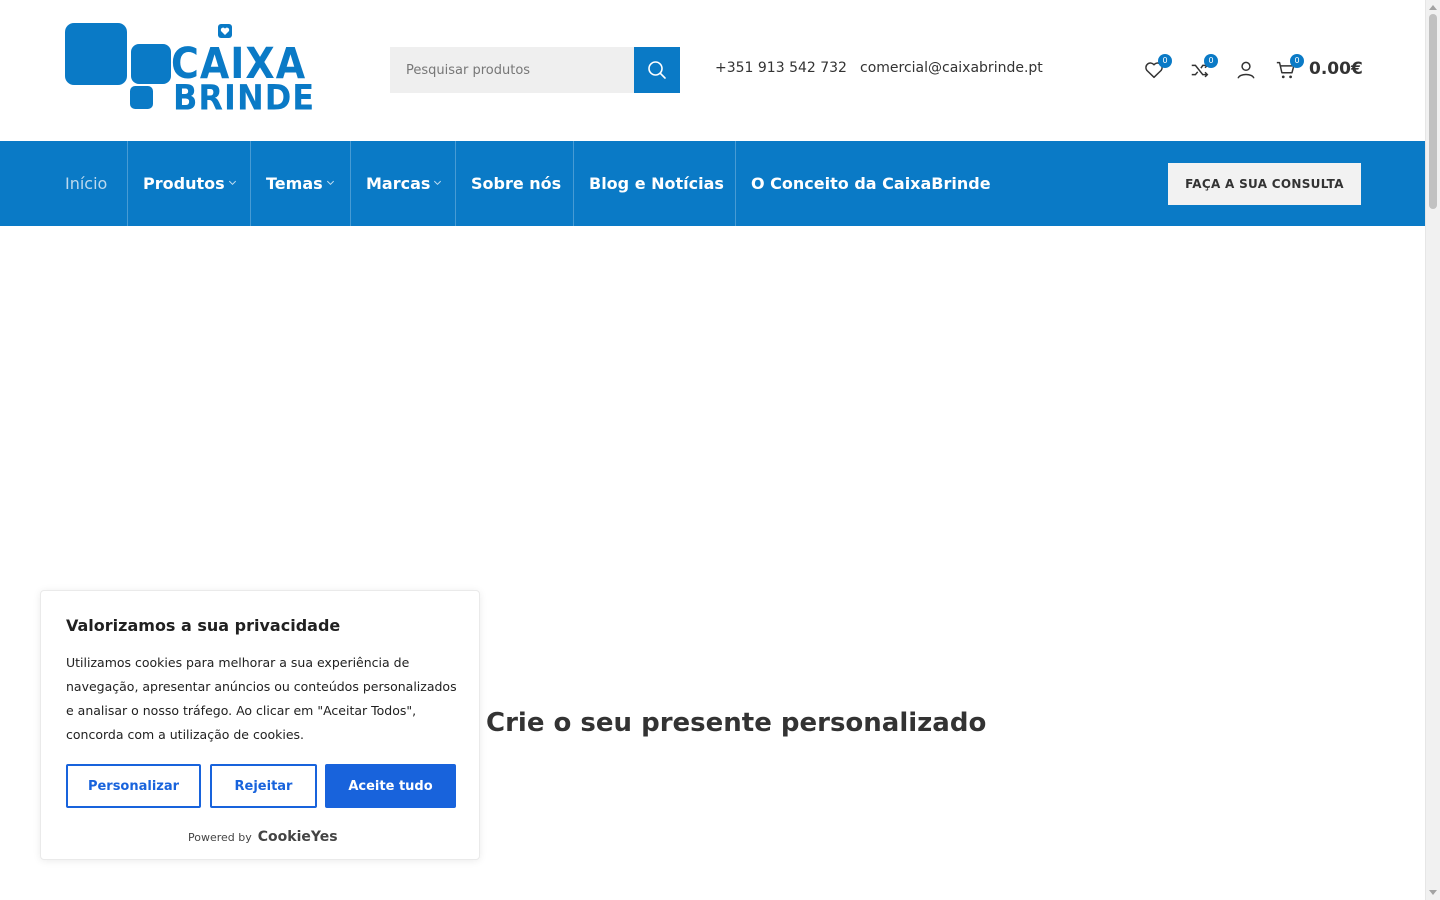  Describe the element at coordinates (1336, 69) in the screenshot. I see `cart-total: 0.00€` at that location.